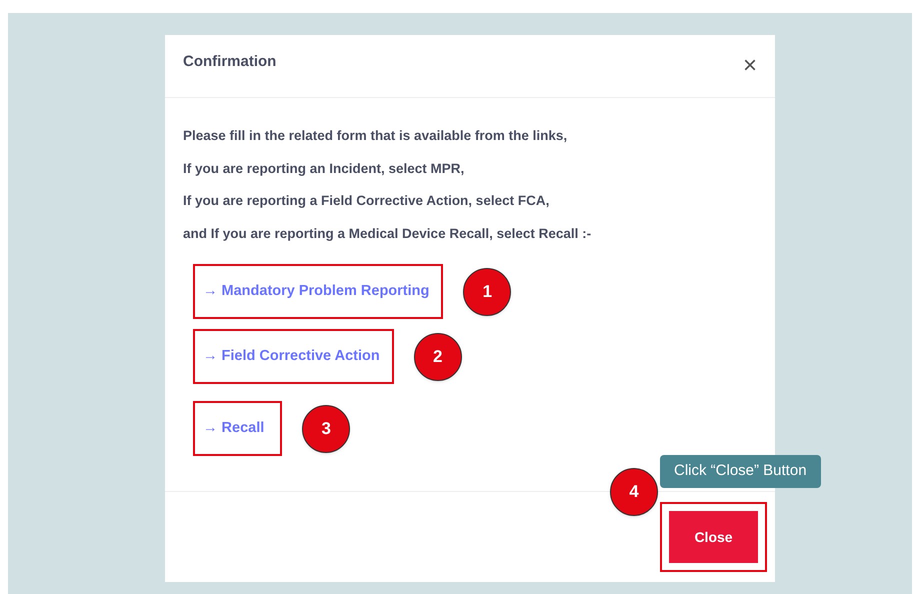 This screenshot has width=920, height=594. What do you see at coordinates (487, 292) in the screenshot?
I see `step-number-badge: 1` at bounding box center [487, 292].